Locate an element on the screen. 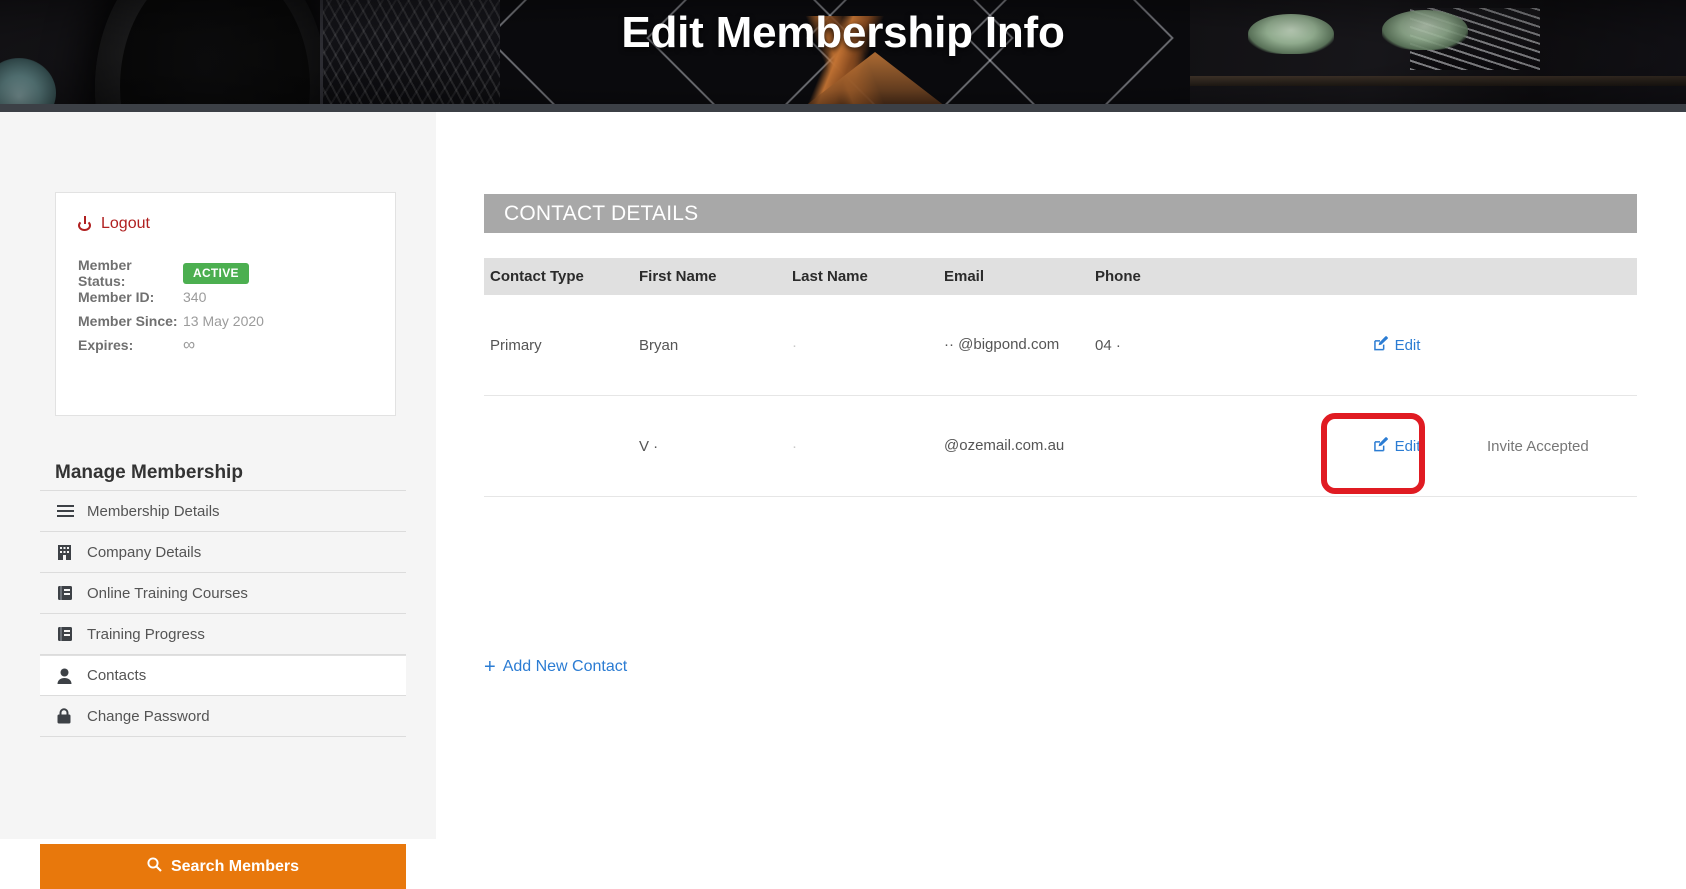  member-id-value: 340 is located at coordinates (195, 297).